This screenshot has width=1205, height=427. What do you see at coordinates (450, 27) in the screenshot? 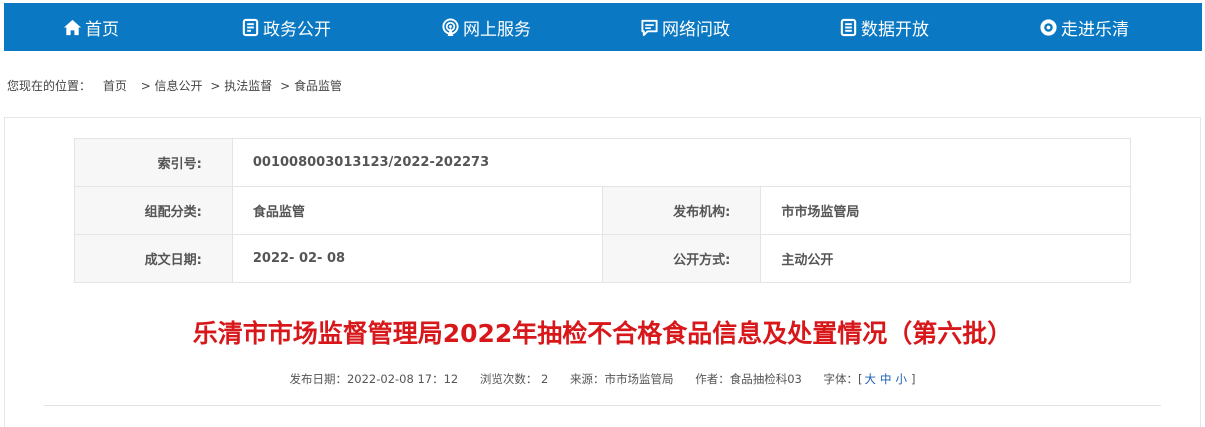
I see `broadcast-icon` at bounding box center [450, 27].